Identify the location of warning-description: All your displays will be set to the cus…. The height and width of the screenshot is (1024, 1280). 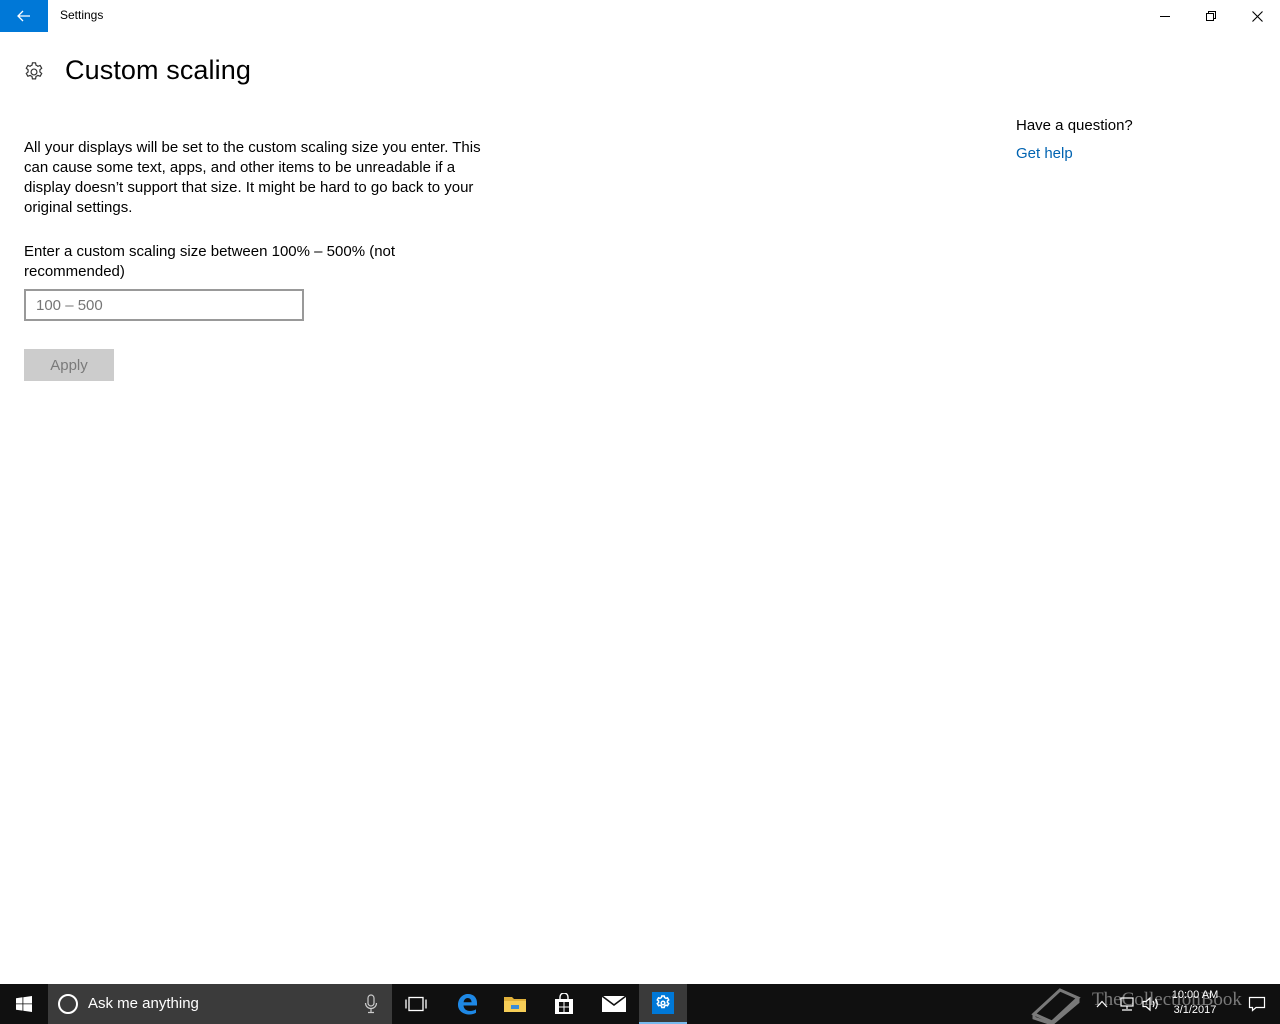
(252, 177).